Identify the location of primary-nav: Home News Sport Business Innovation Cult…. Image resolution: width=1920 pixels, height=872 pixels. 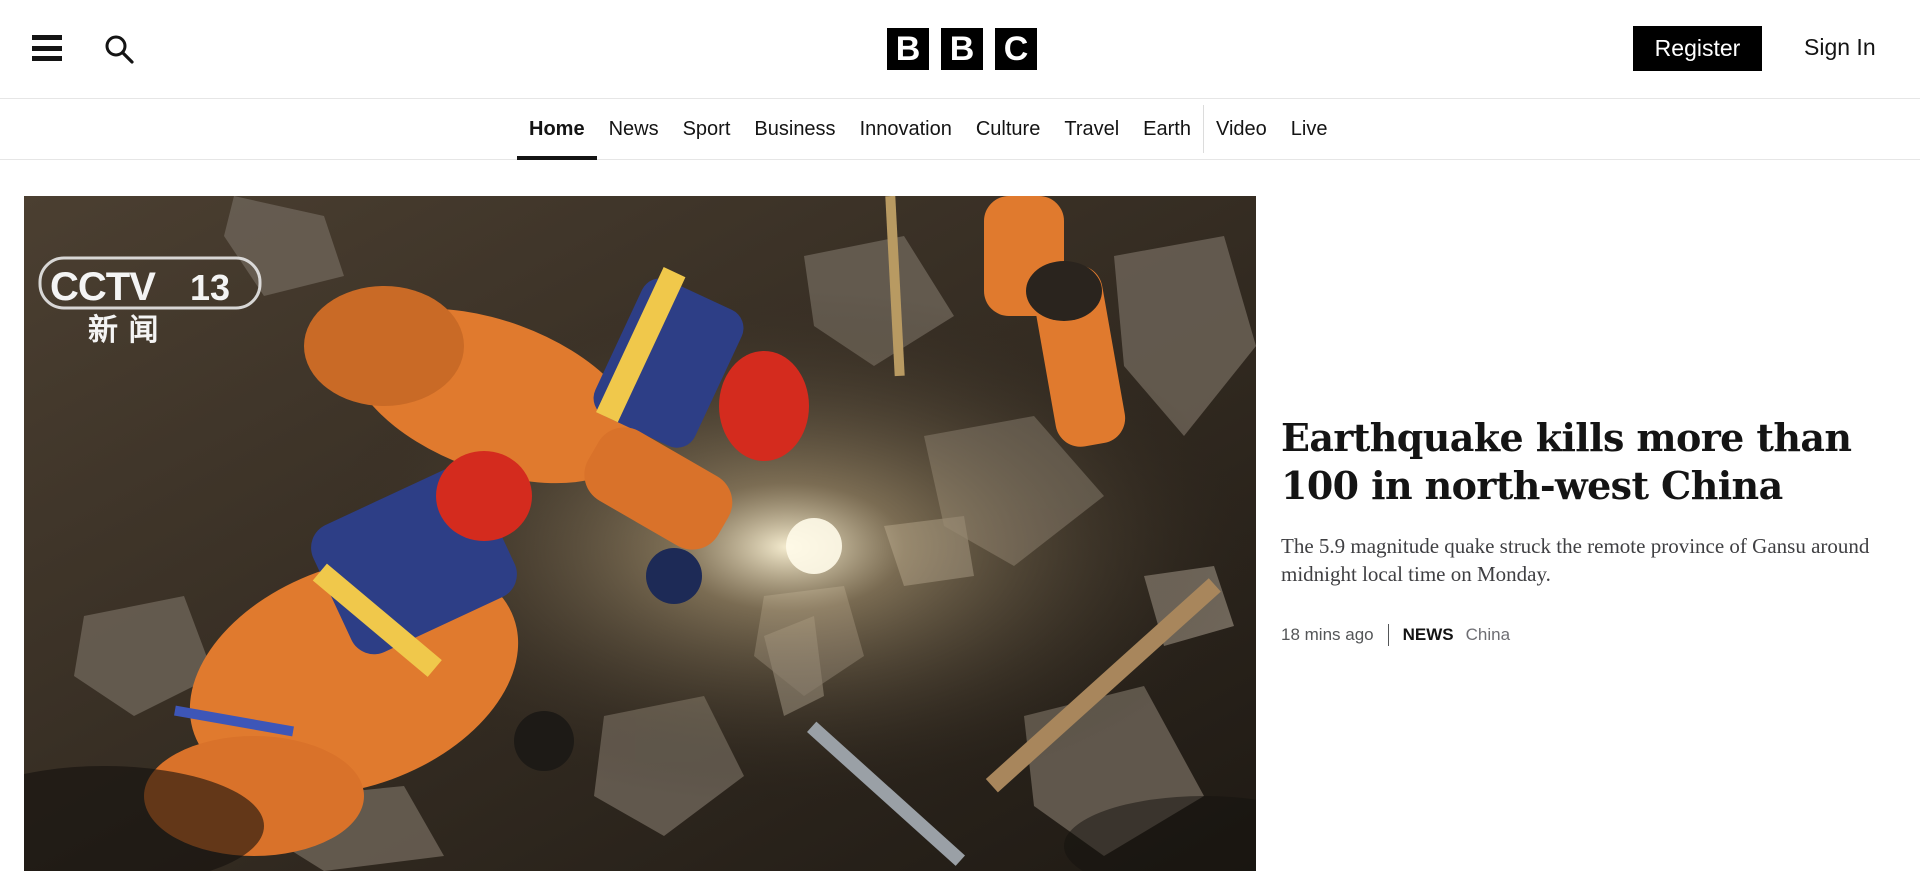
(960, 129).